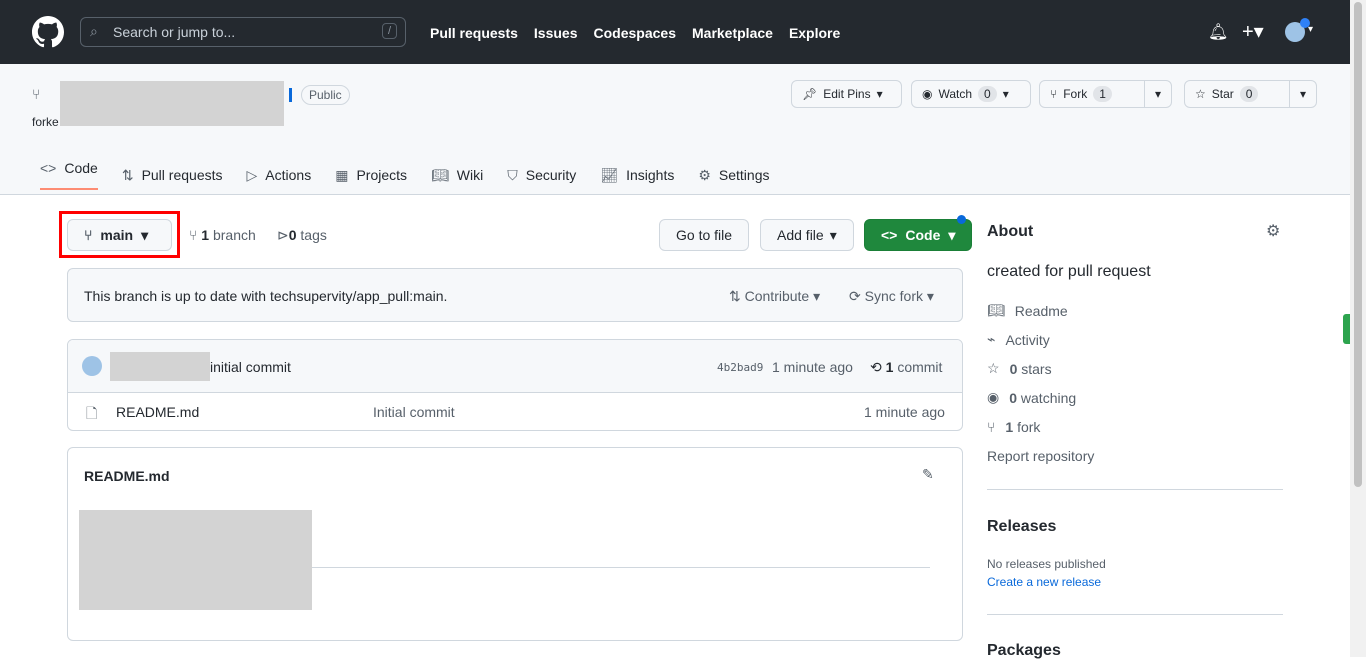 This screenshot has height=660, width=1366. What do you see at coordinates (195, 560) in the screenshot?
I see `redacted-readme-heading` at bounding box center [195, 560].